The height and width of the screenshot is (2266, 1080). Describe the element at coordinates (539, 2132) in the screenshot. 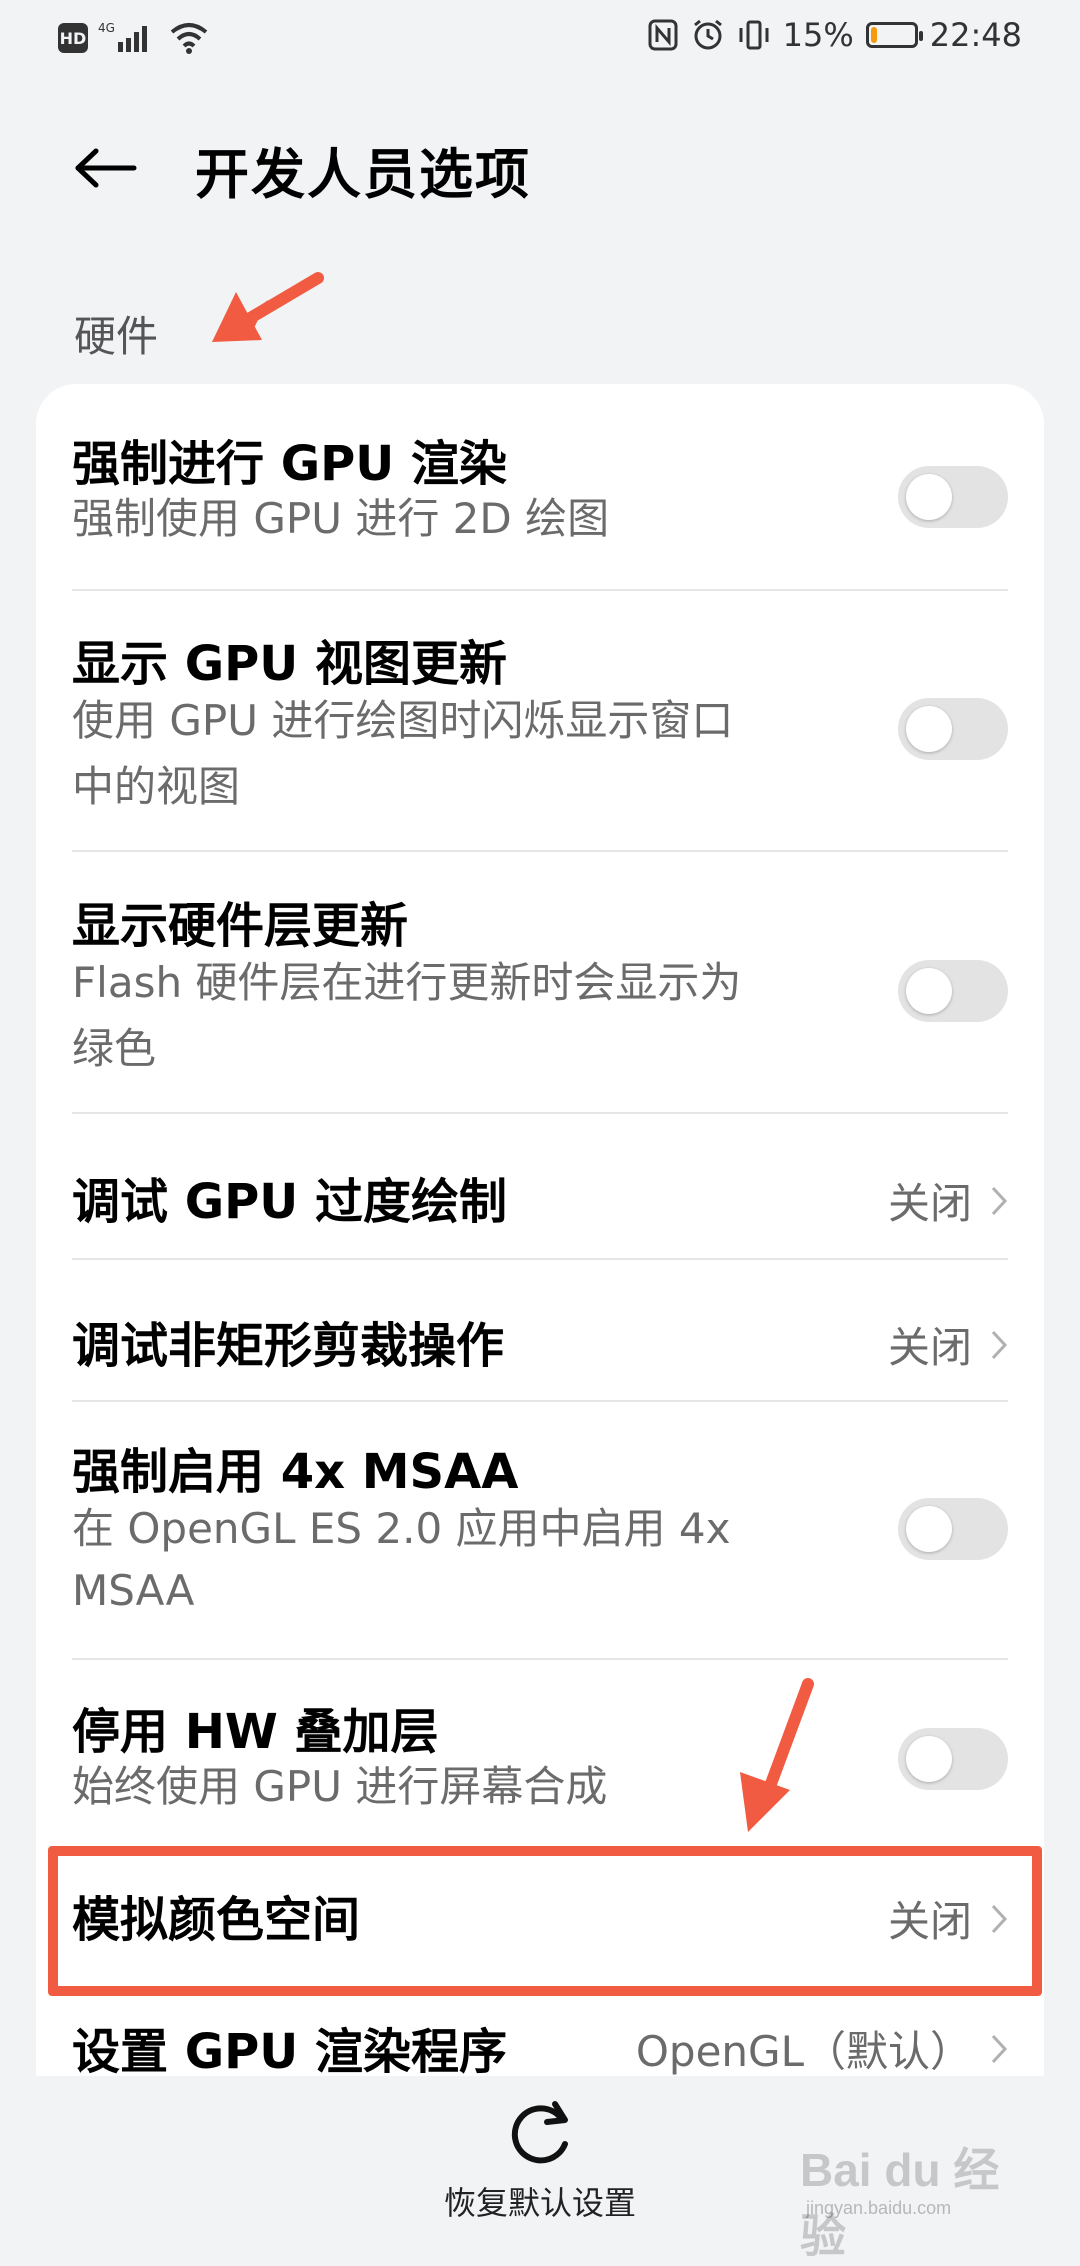

I see `reset-icon` at that location.